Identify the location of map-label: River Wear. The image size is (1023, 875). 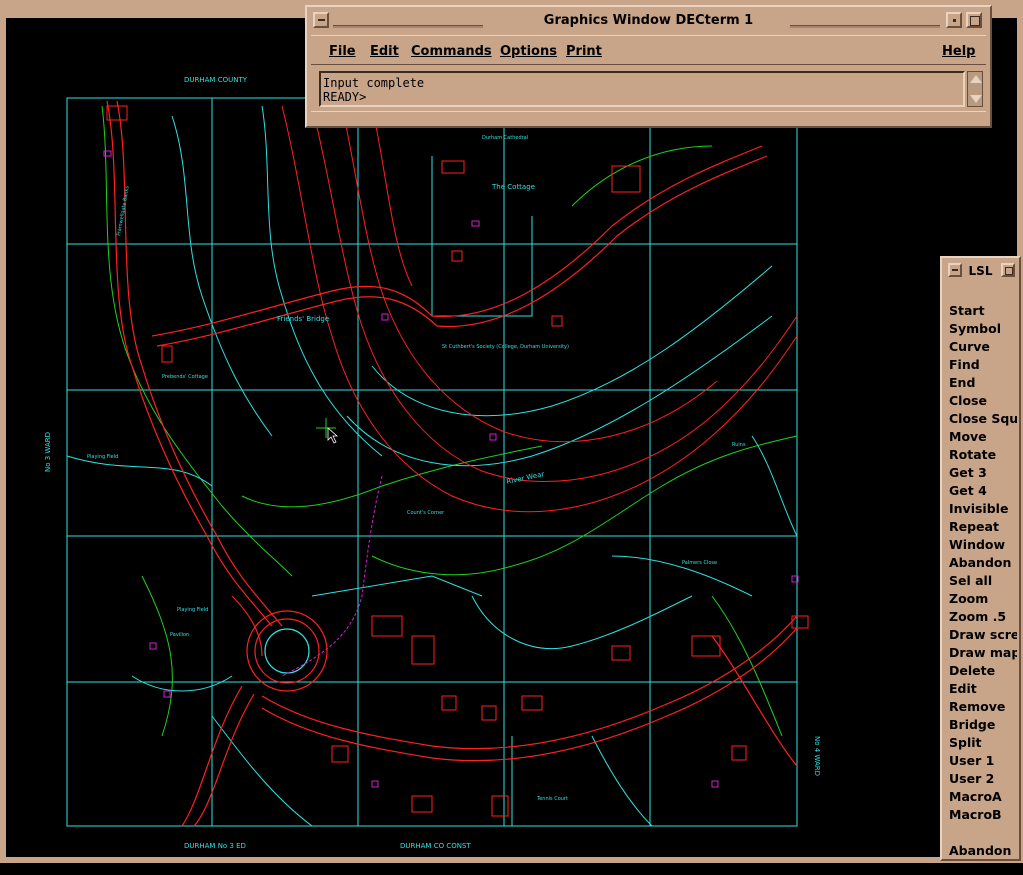
(525, 478).